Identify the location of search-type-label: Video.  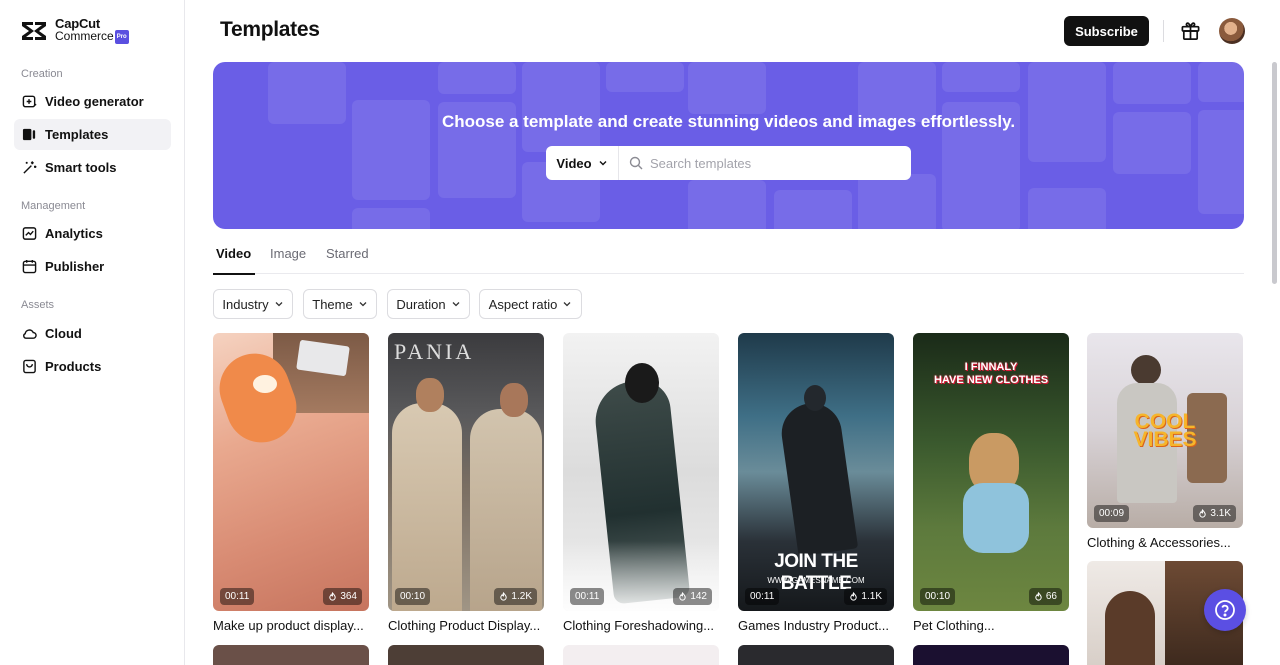
(574, 163).